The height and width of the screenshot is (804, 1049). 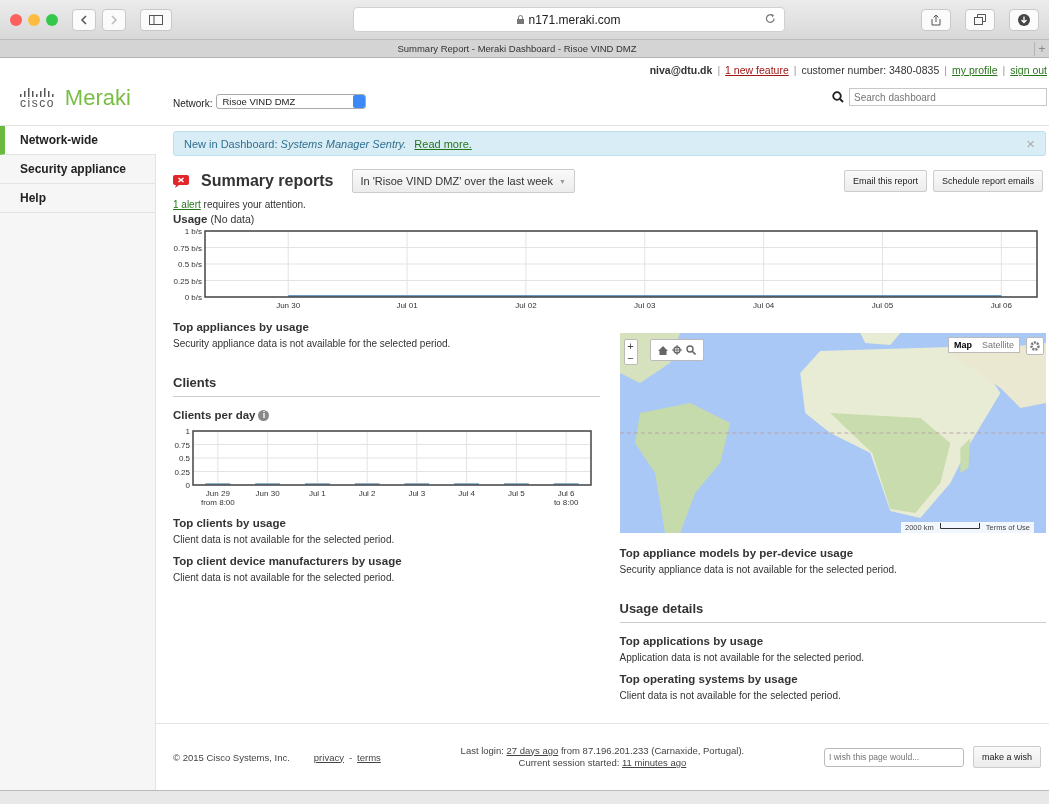 What do you see at coordinates (832, 604) in the screenshot?
I see `section-heading: Usage details` at bounding box center [832, 604].